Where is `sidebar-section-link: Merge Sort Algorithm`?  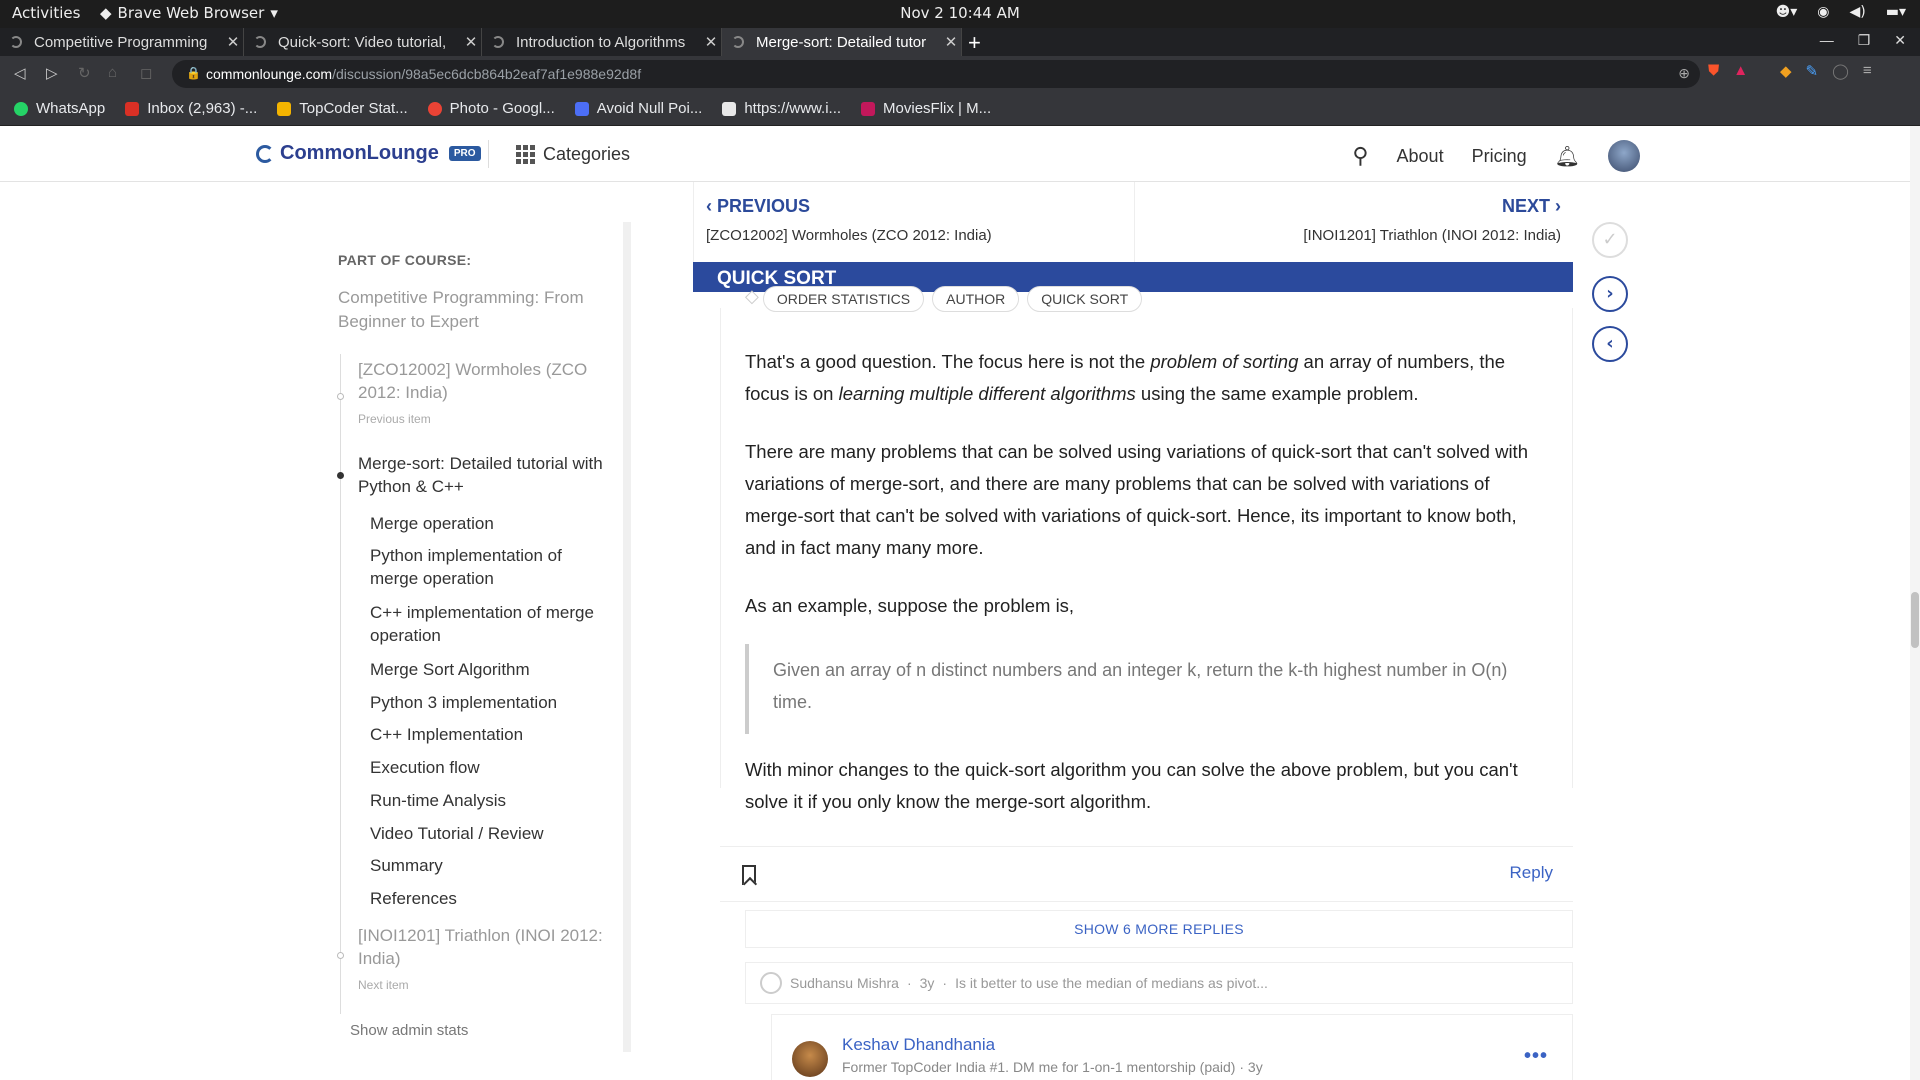
sidebar-section-link: Merge Sort Algorithm is located at coordinates (490, 669).